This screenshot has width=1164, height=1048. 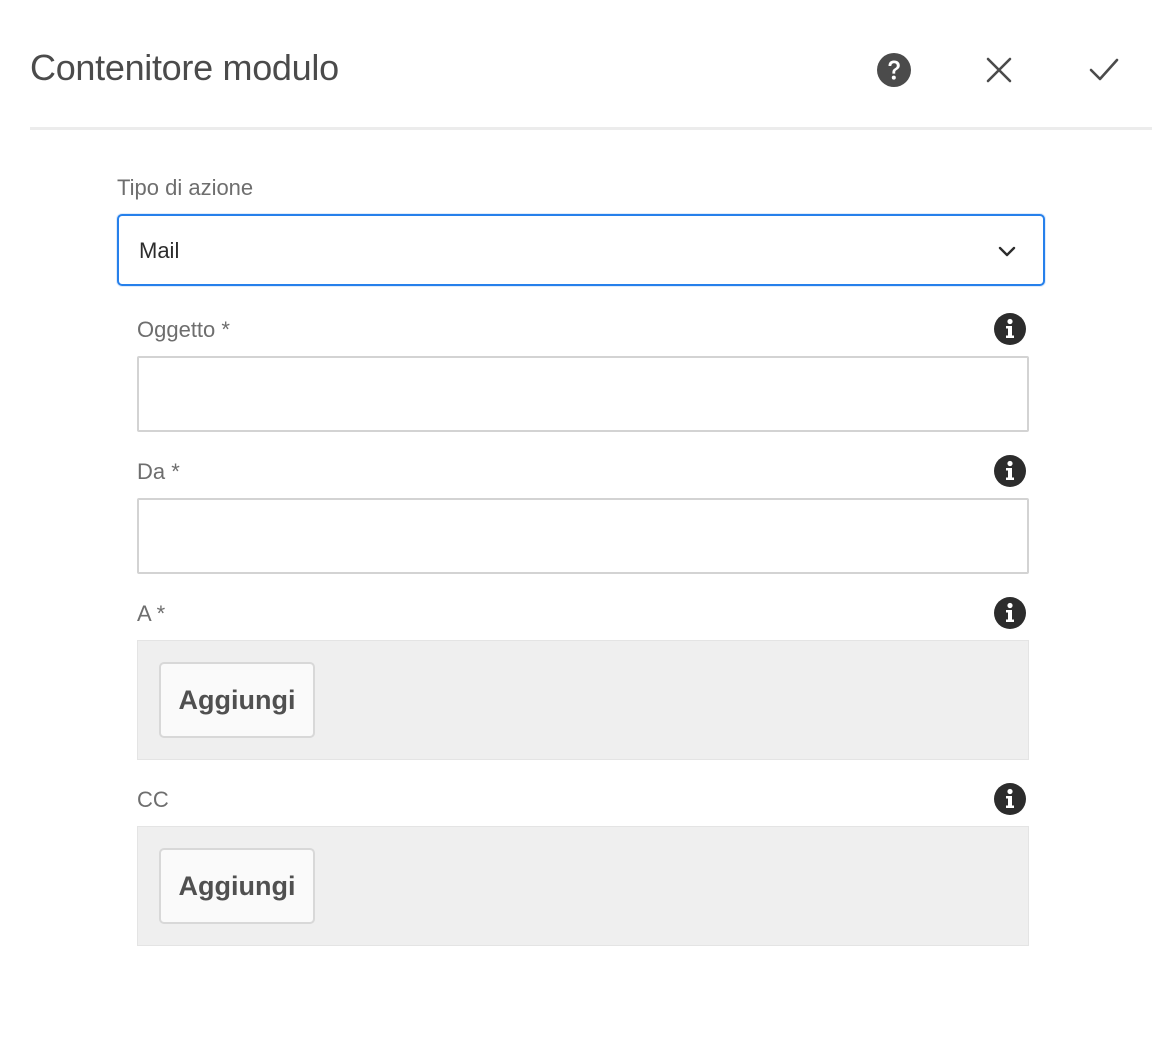 I want to click on to-multifield: Aggiungi, so click(x=583, y=700).